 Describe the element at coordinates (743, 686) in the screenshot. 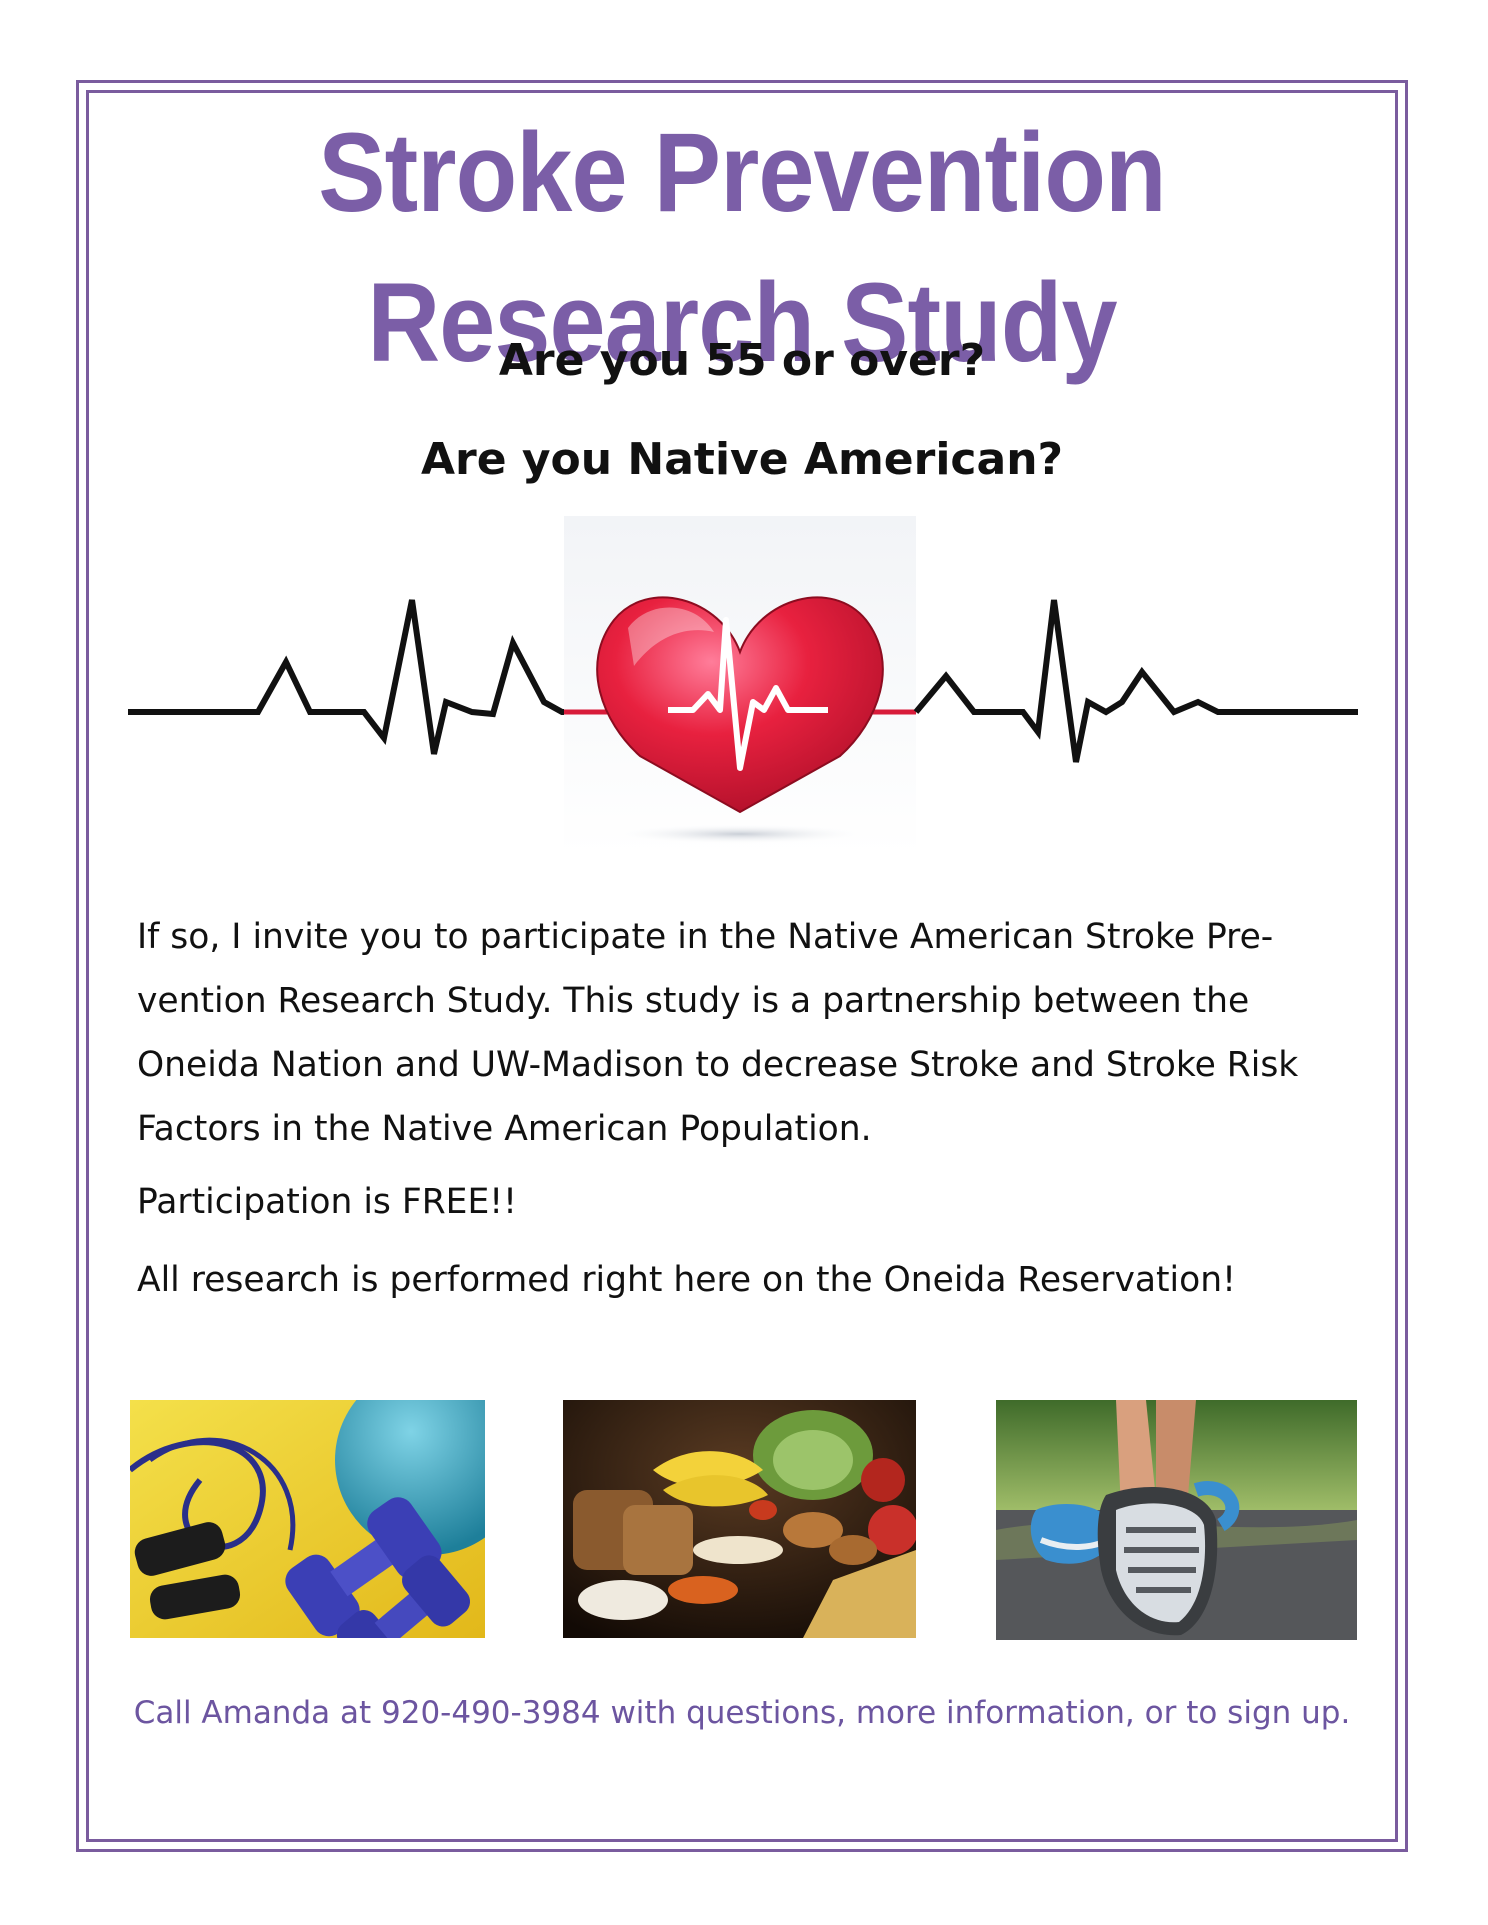

I see `heartbeat-graphic` at that location.